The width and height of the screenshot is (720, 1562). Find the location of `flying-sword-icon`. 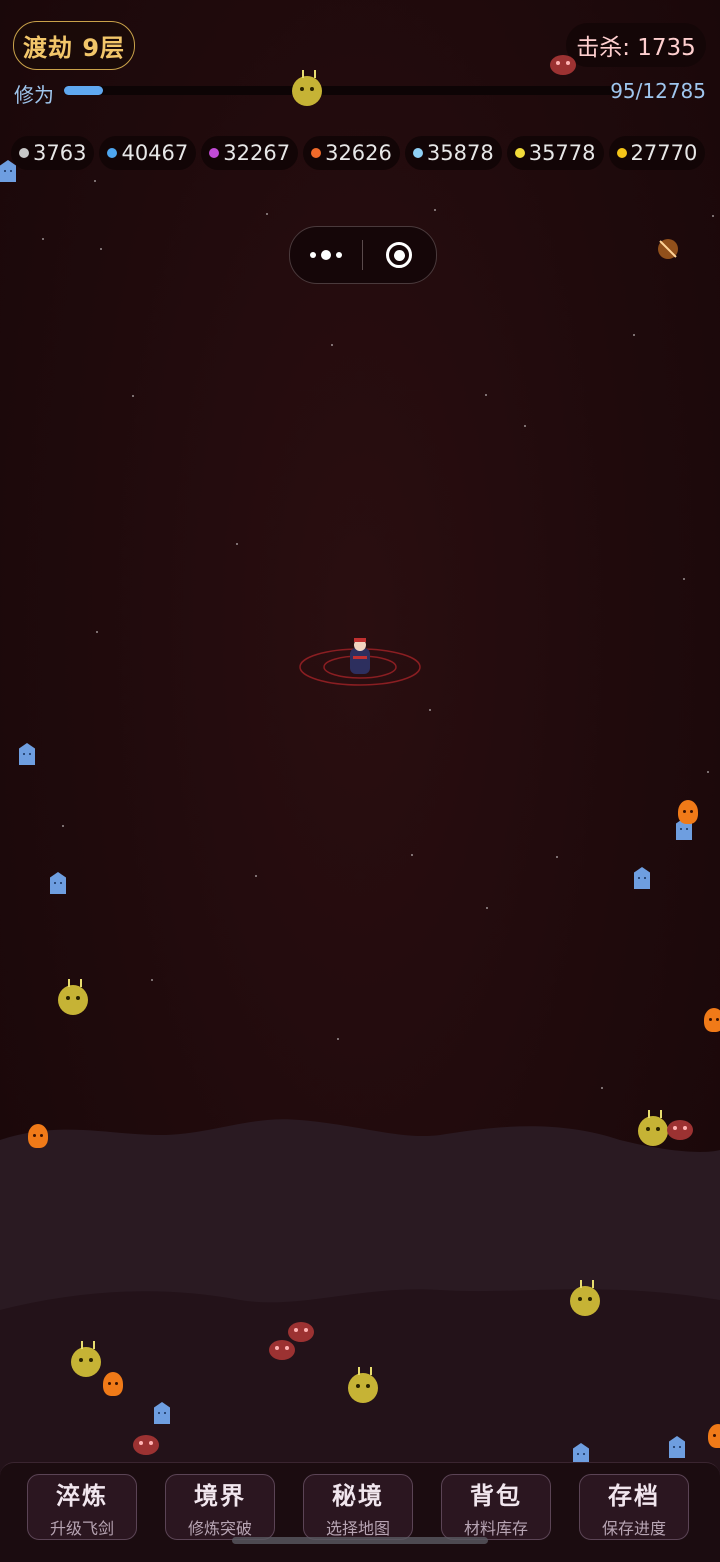

flying-sword-icon is located at coordinates (668, 249).